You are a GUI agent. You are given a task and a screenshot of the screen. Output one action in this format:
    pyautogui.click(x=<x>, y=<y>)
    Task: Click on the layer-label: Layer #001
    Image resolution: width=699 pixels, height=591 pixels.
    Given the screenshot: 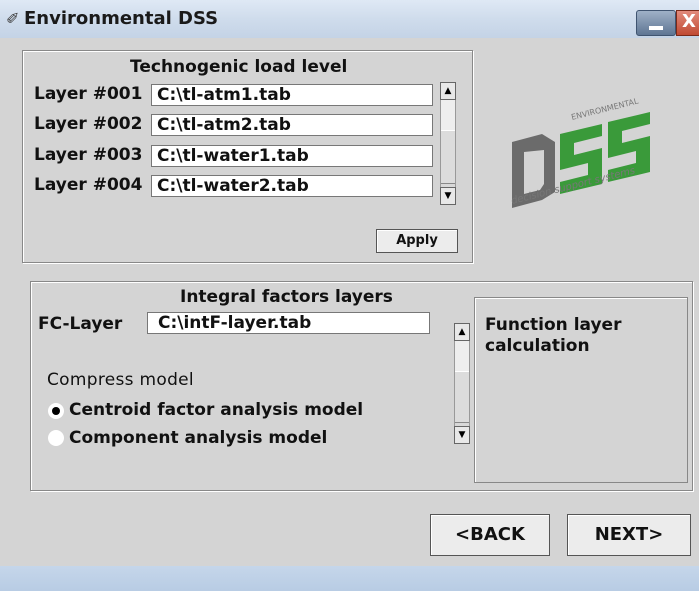 What is the action you would take?
    pyautogui.click(x=88, y=94)
    